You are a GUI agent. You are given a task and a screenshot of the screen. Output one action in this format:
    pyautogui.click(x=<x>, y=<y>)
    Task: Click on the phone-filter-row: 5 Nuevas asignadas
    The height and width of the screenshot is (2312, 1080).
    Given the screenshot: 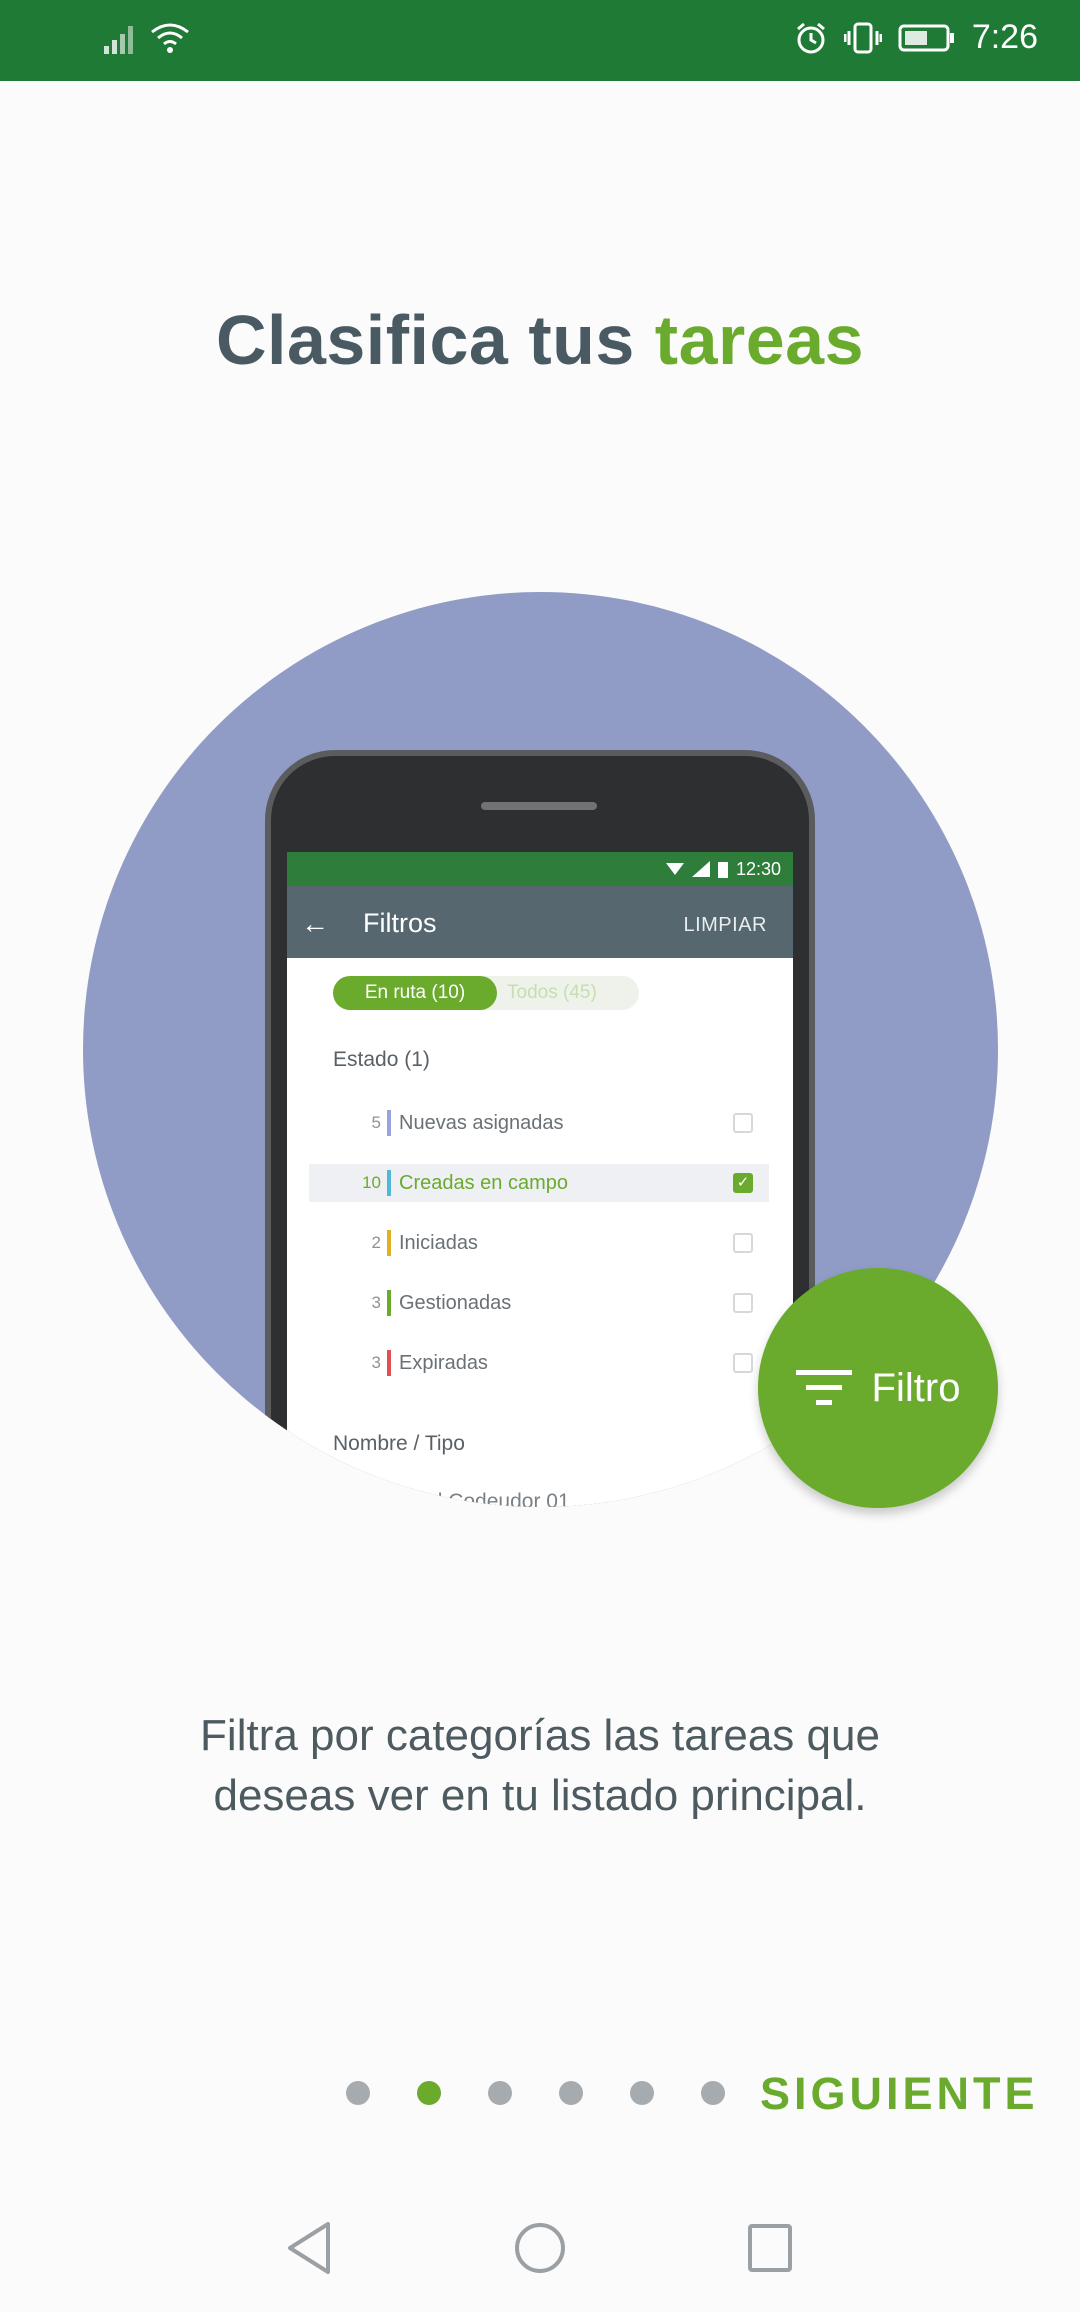 What is the action you would take?
    pyautogui.click(x=539, y=1123)
    